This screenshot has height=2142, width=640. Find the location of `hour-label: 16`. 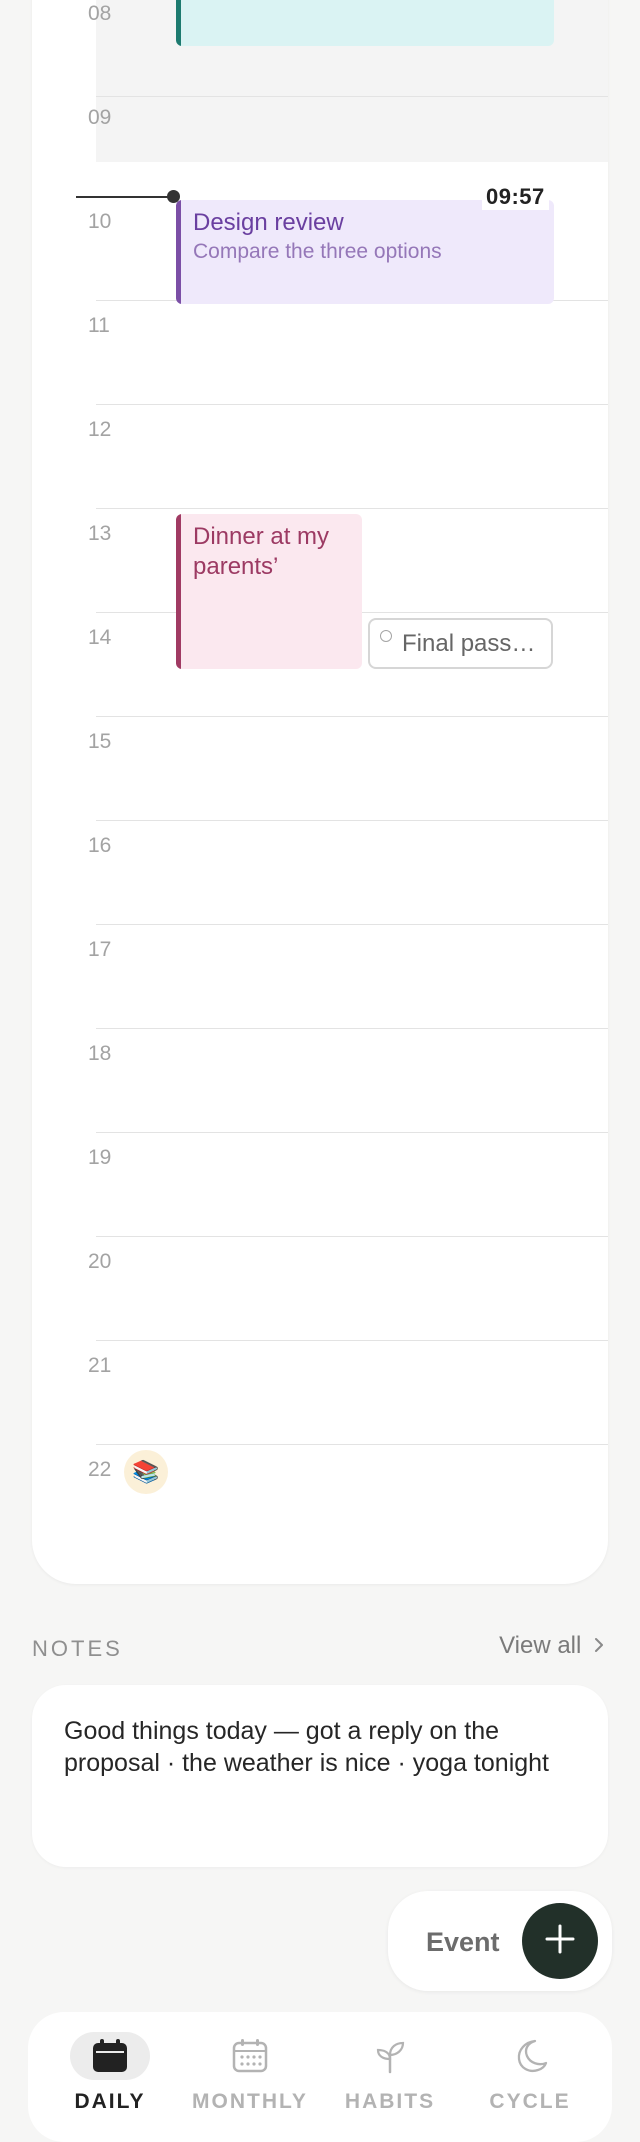

hour-label: 16 is located at coordinates (100, 845).